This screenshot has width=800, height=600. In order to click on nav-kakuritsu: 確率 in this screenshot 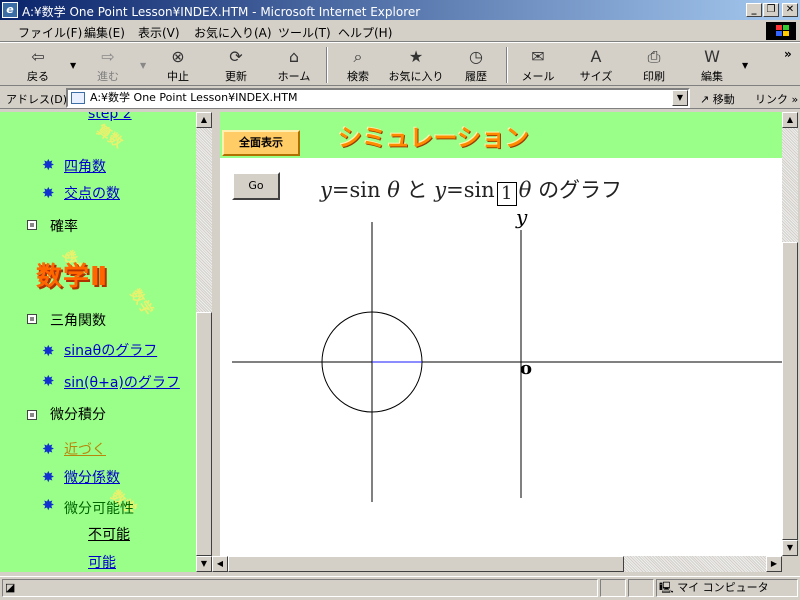, I will do `click(64, 227)`.